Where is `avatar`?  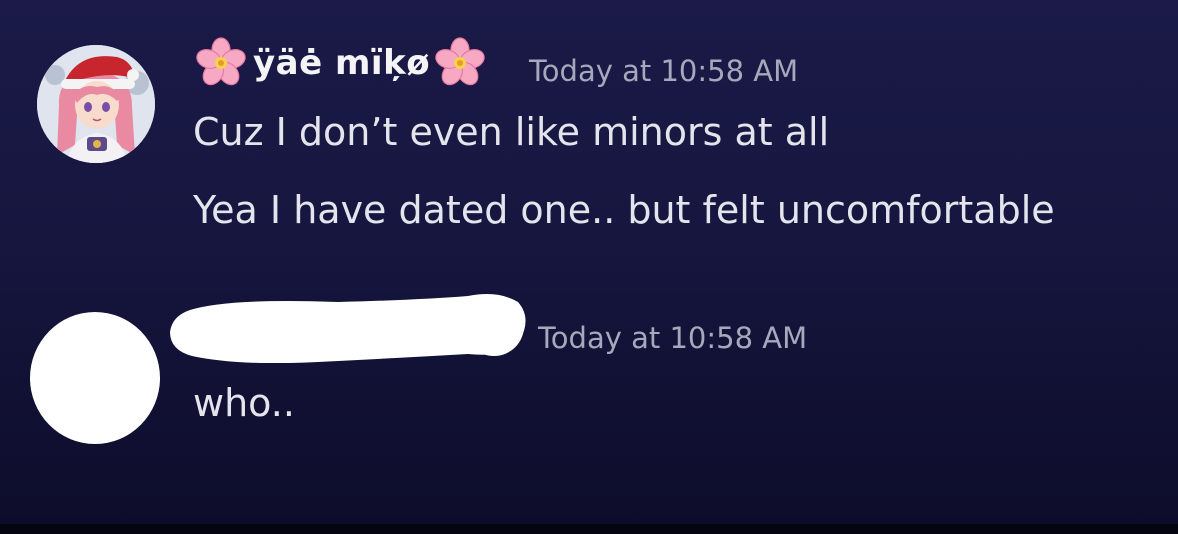
avatar is located at coordinates (96, 104).